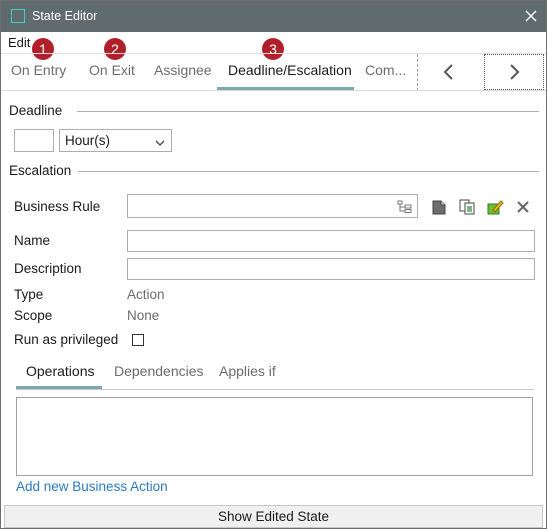 The height and width of the screenshot is (529, 547). What do you see at coordinates (331, 241) in the screenshot?
I see `name-input` at bounding box center [331, 241].